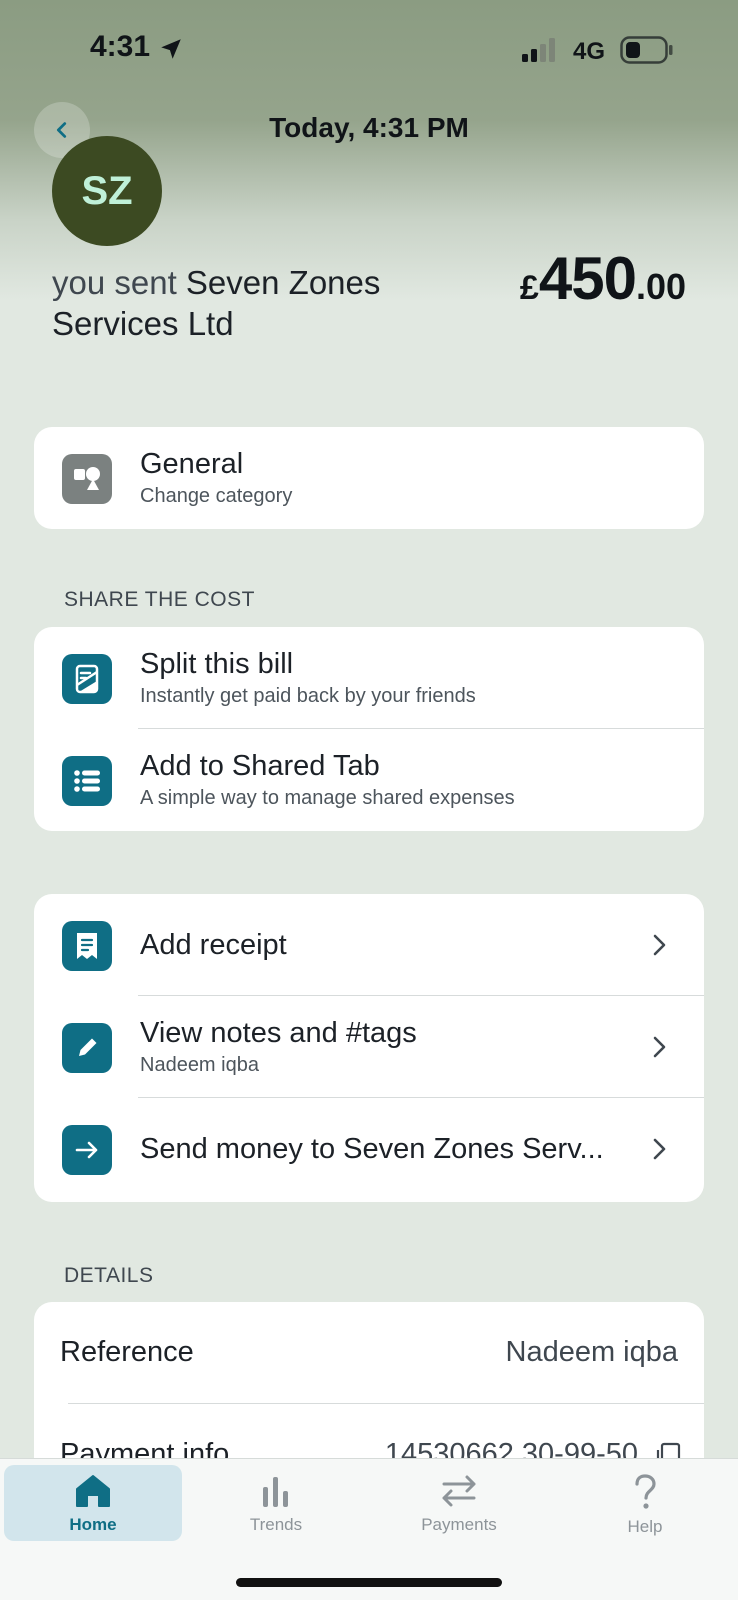 The width and height of the screenshot is (738, 1600). Describe the element at coordinates (87, 781) in the screenshot. I see `list-icon` at that location.